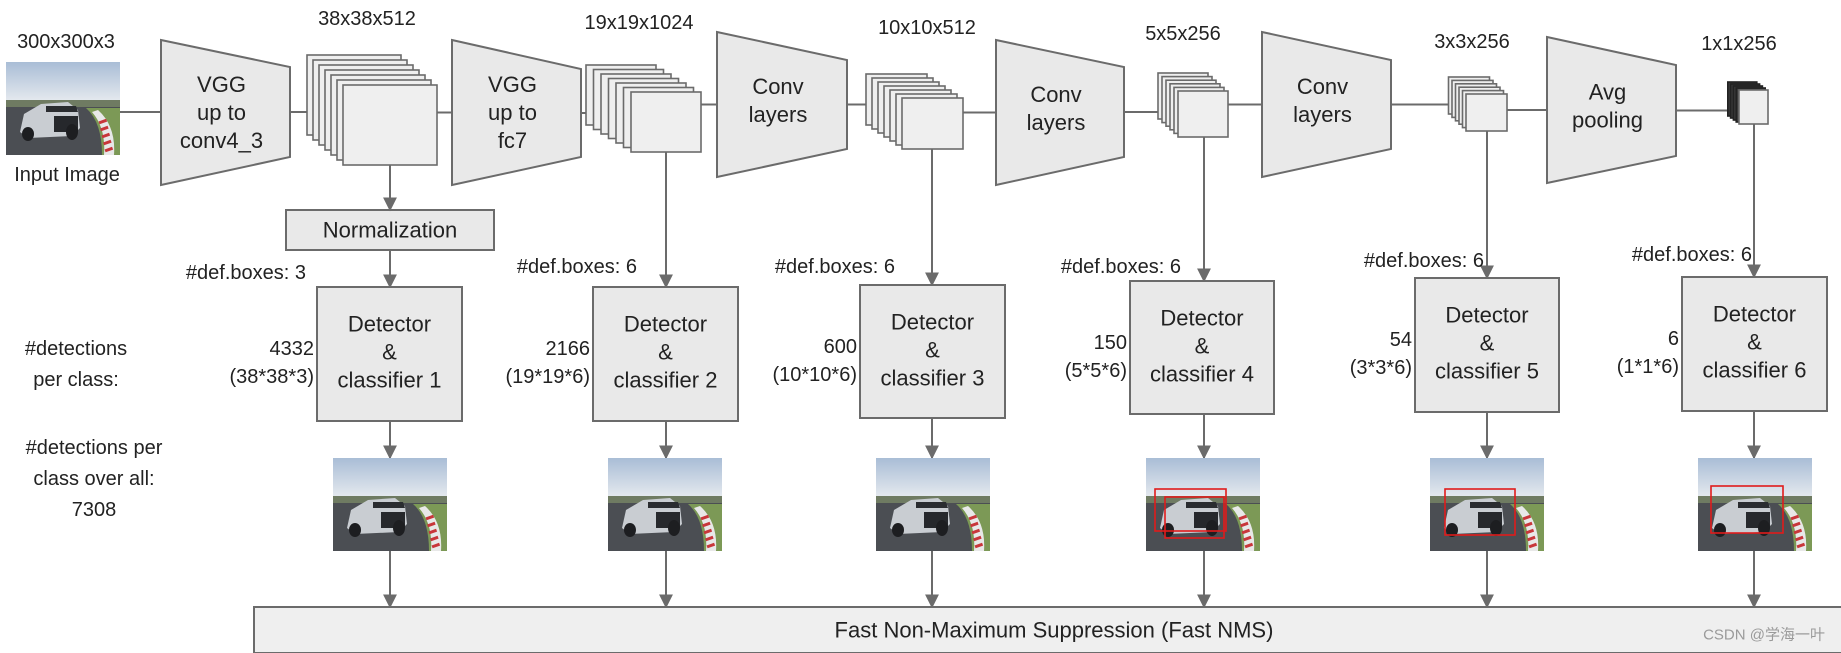  What do you see at coordinates (568, 349) in the screenshot?
I see `detection-count: 2166` at bounding box center [568, 349].